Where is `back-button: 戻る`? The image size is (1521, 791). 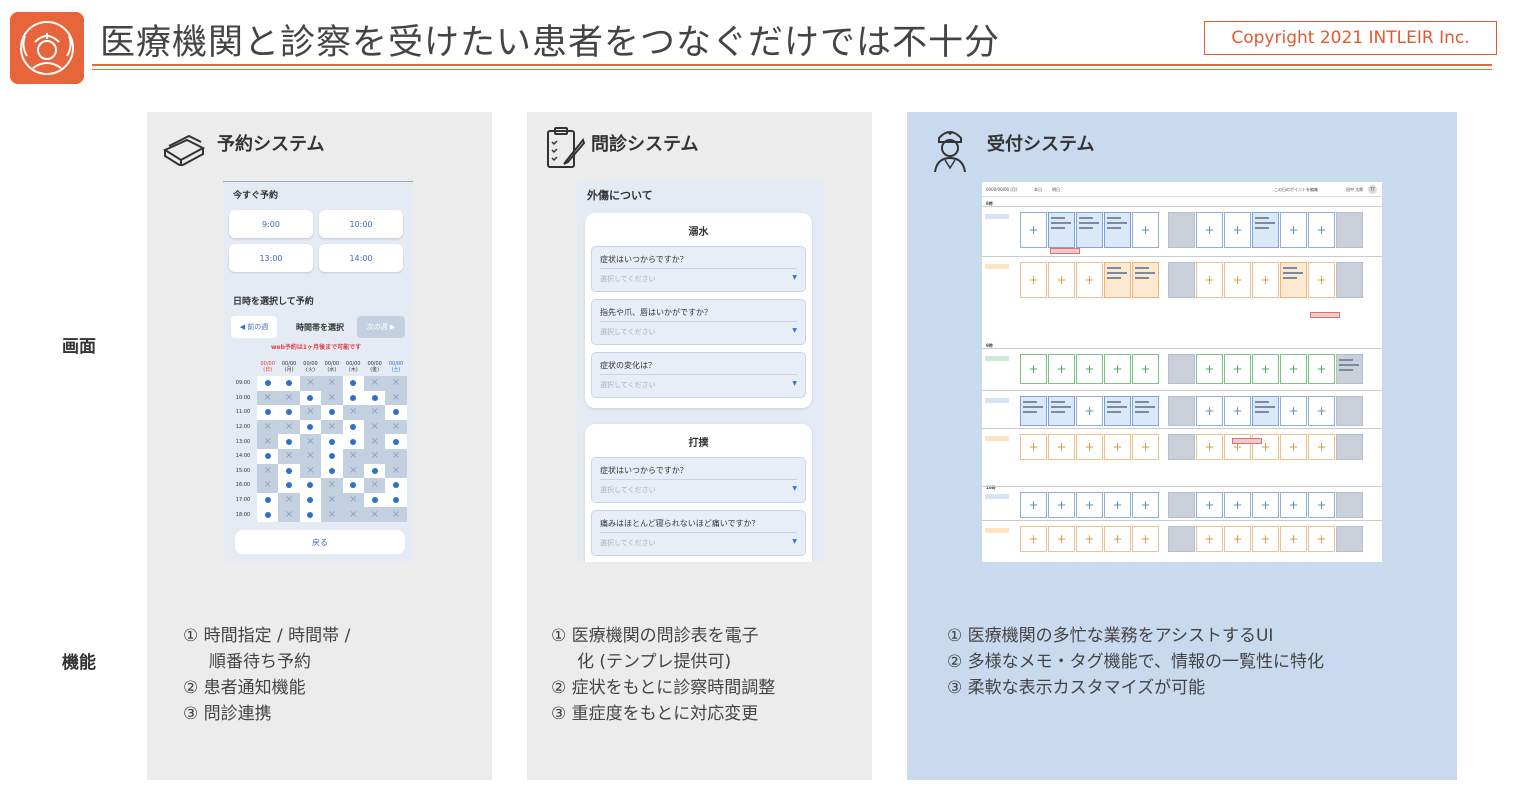
back-button: 戻る is located at coordinates (320, 542).